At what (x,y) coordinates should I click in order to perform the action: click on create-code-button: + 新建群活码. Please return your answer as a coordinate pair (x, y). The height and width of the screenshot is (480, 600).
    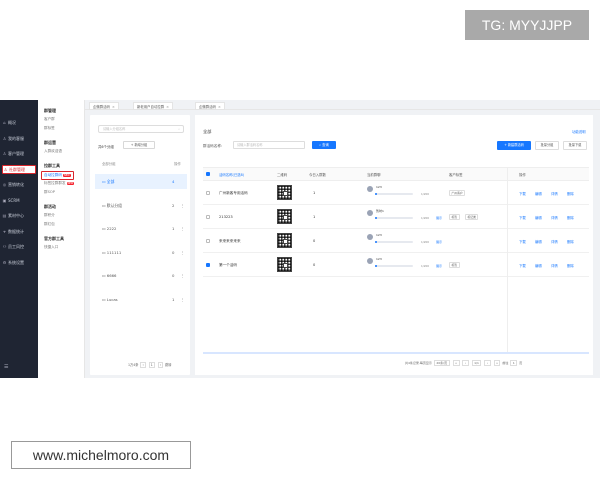
    Looking at the image, I should click on (514, 145).